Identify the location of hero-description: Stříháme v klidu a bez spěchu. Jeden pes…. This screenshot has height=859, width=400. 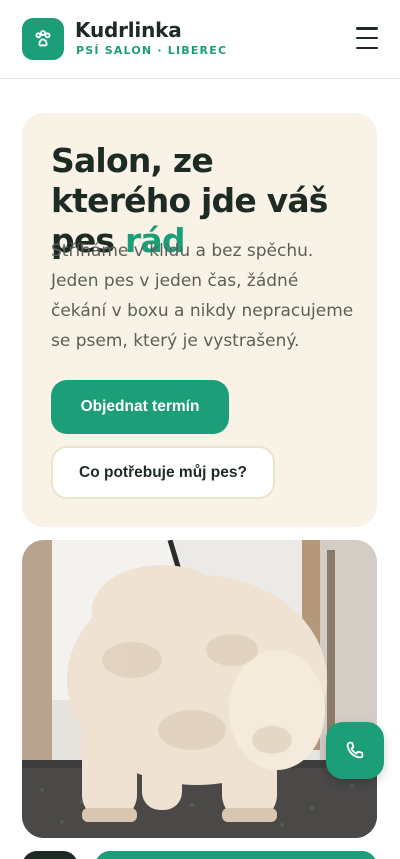
(202, 296).